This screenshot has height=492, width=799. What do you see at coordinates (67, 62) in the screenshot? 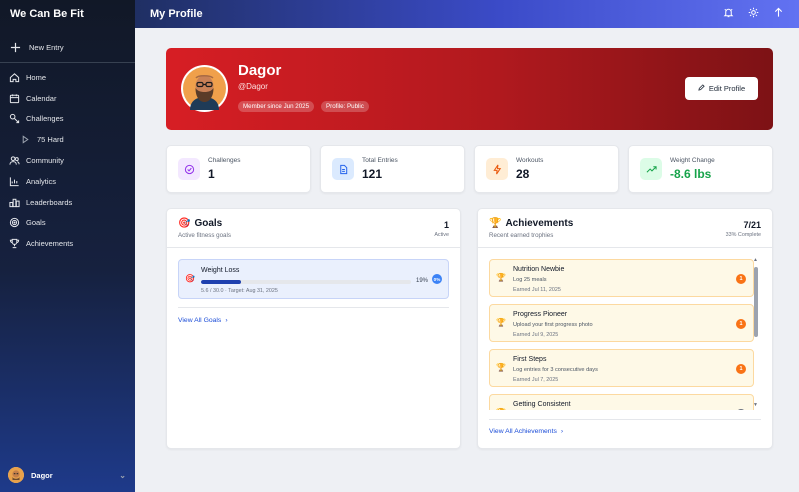
I see `sidebar-divider` at bounding box center [67, 62].